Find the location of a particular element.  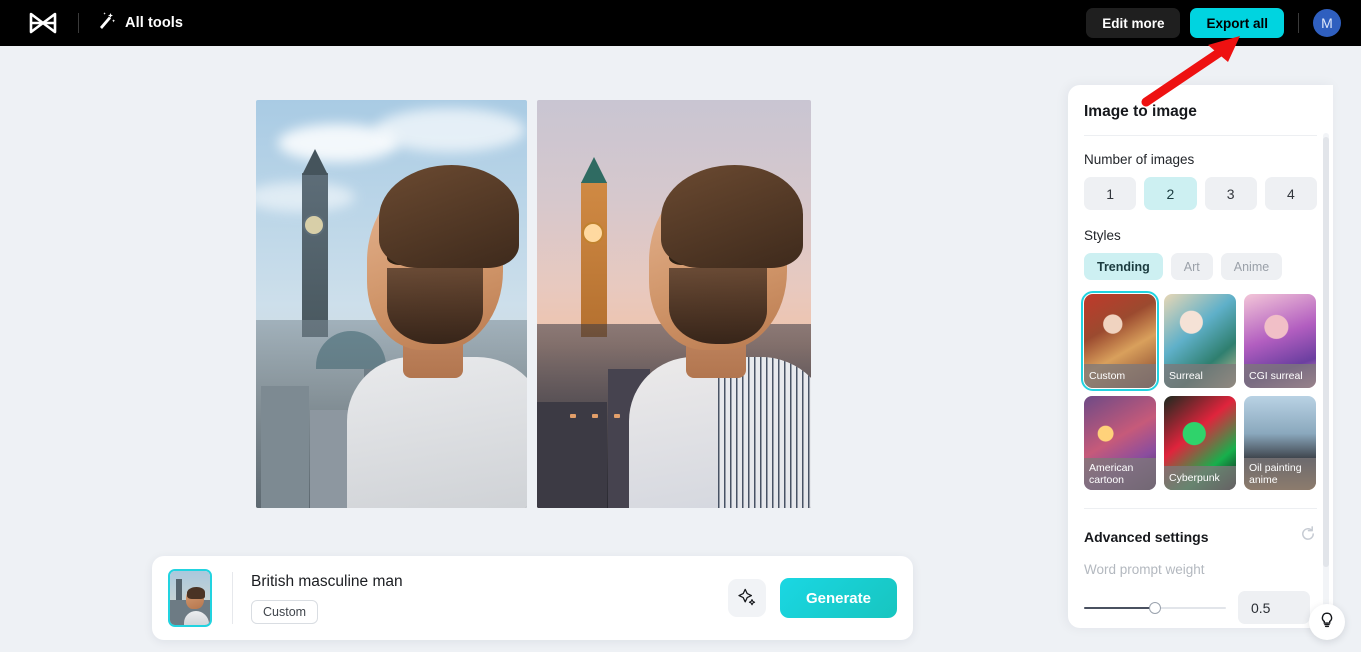

panel-scrollbar-thumb is located at coordinates (1326, 352).